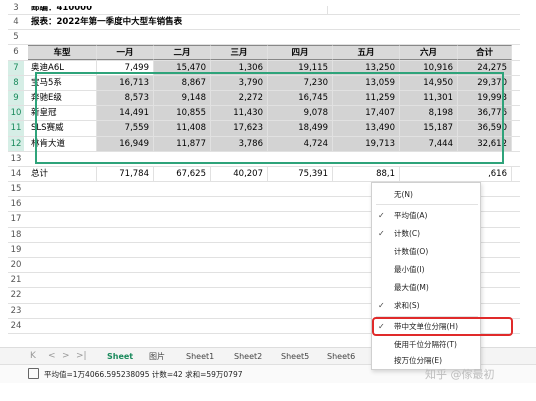 Image resolution: width=536 pixels, height=401 pixels. What do you see at coordinates (125, 174) in the screenshot?
I see `total-cell: 71,784` at bounding box center [125, 174].